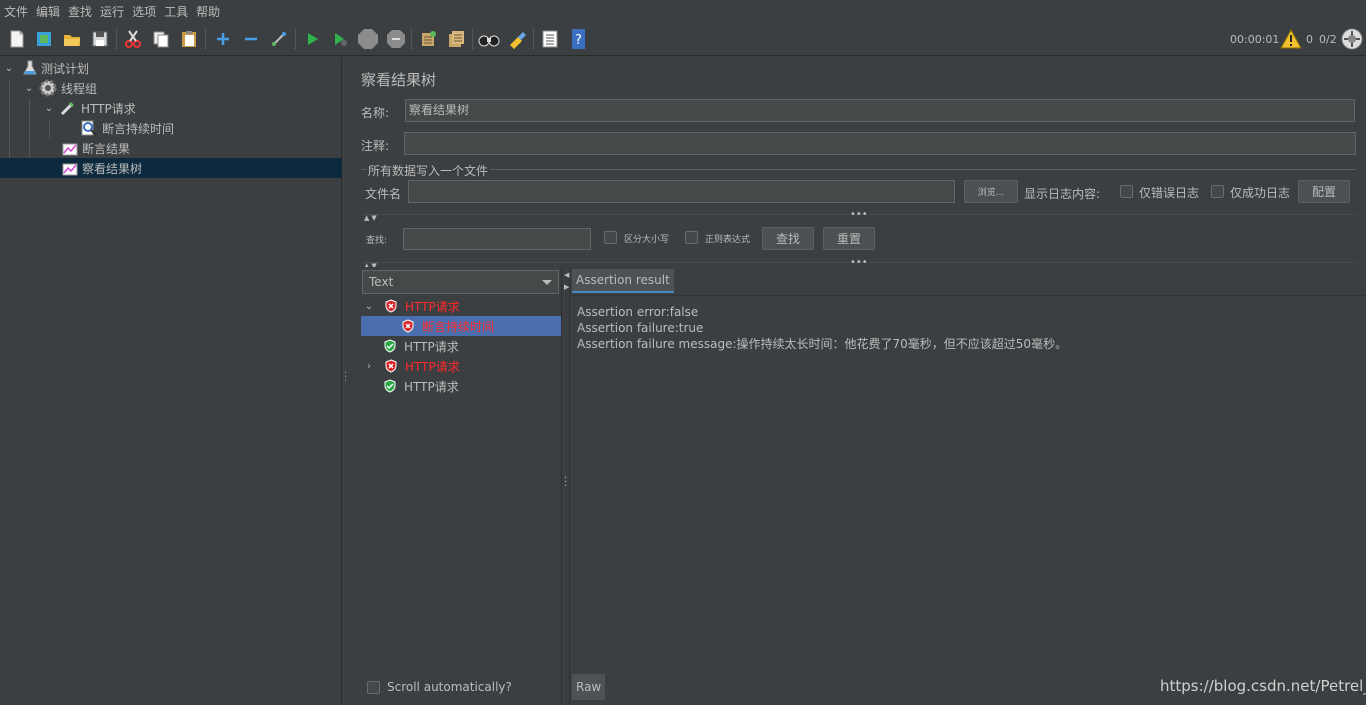 This screenshot has height=705, width=1366. I want to click on assertion-error-line: Assertion error:false, so click(638, 312).